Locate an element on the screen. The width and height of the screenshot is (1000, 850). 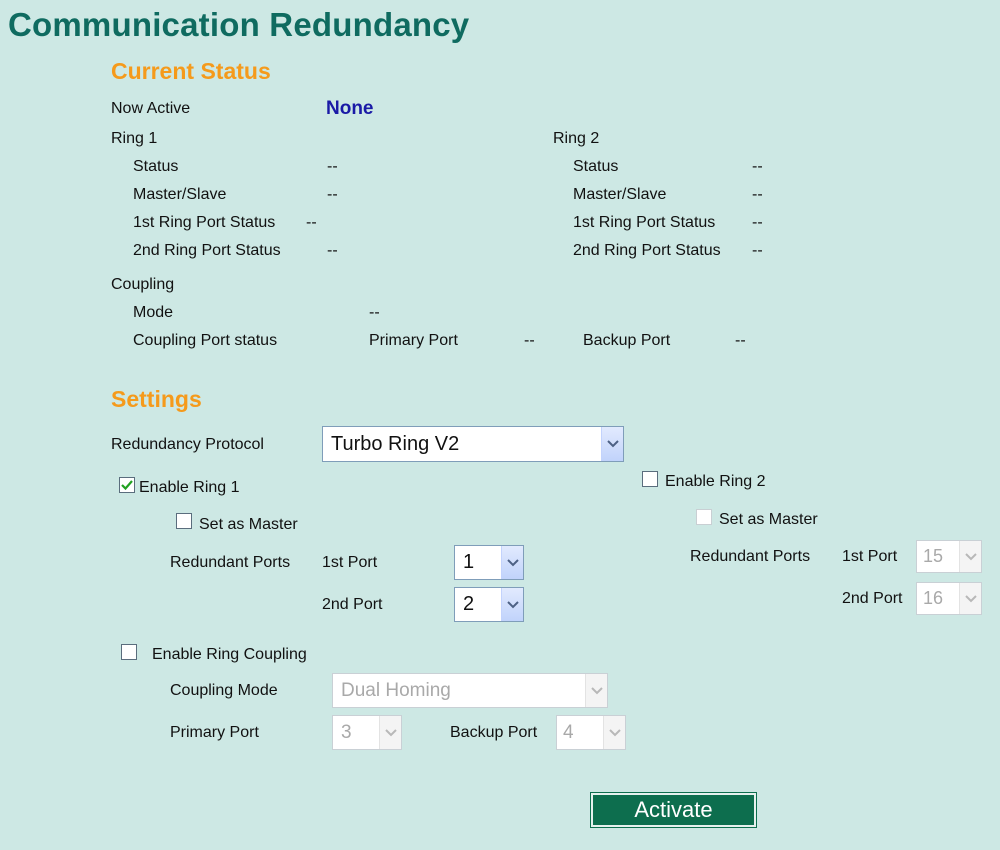
ring1-port1-status-value: -- is located at coordinates (311, 222).